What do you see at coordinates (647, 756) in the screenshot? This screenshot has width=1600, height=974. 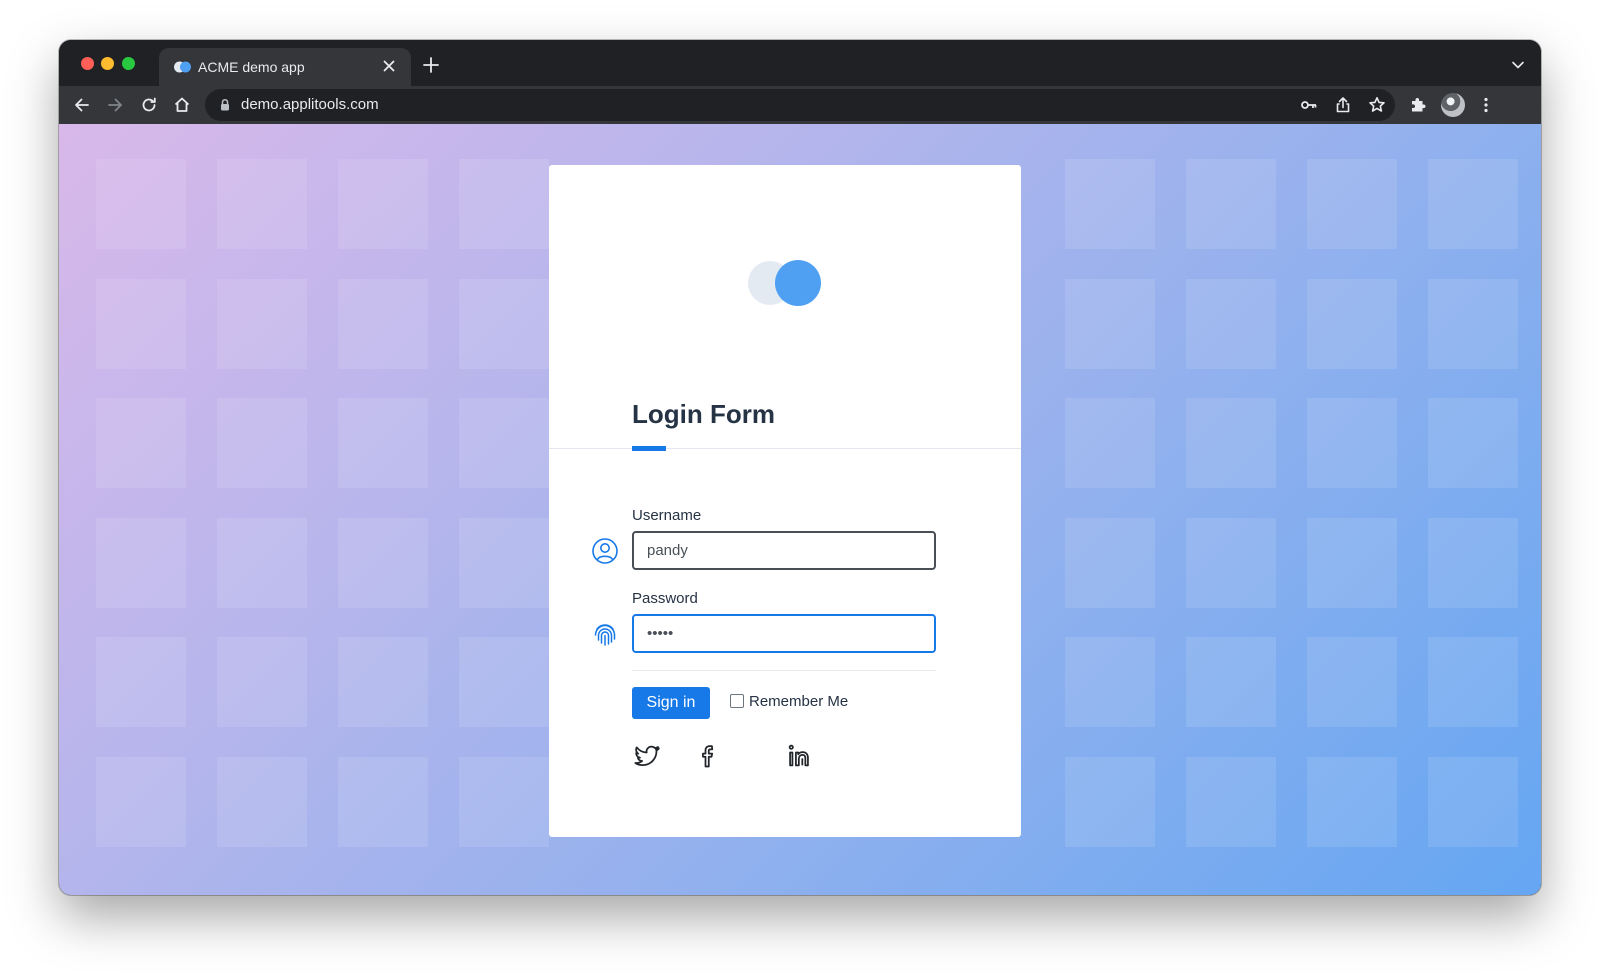 I see `twitter-icon` at bounding box center [647, 756].